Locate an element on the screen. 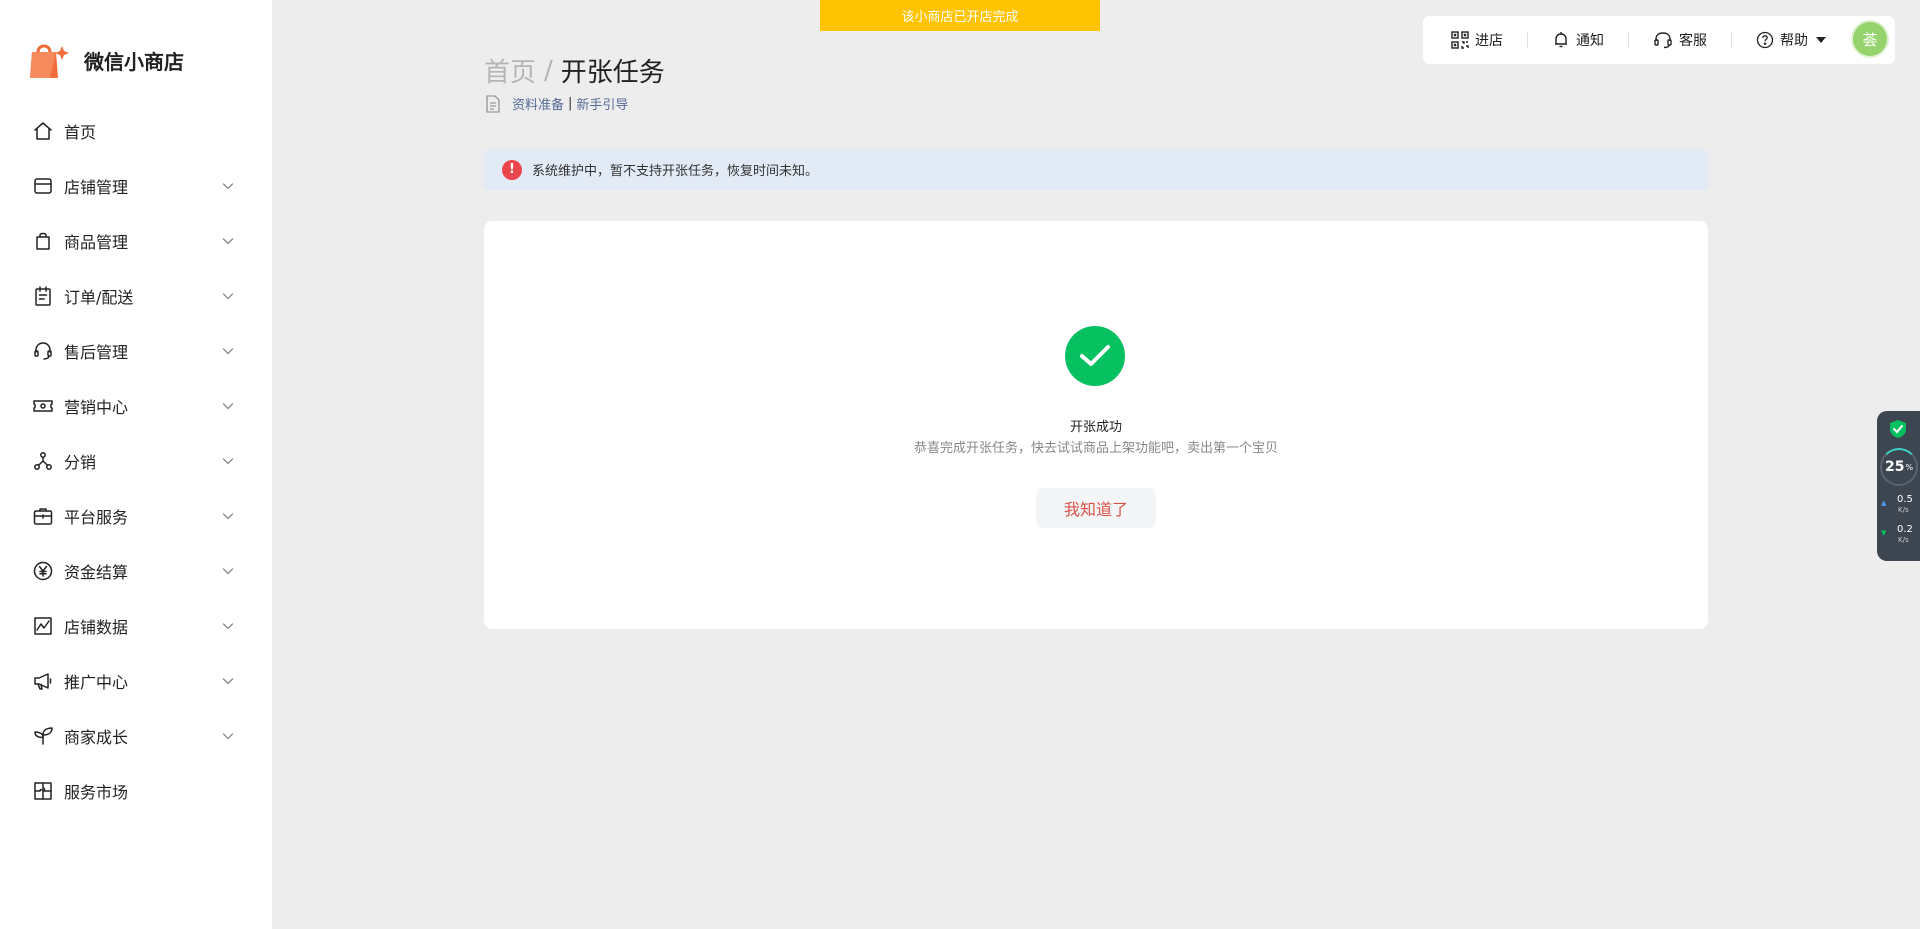 This screenshot has height=929, width=1920. network-monitor-widget: 25% ▲ 0.5 K/s ▼ 0.2 K/s is located at coordinates (1898, 486).